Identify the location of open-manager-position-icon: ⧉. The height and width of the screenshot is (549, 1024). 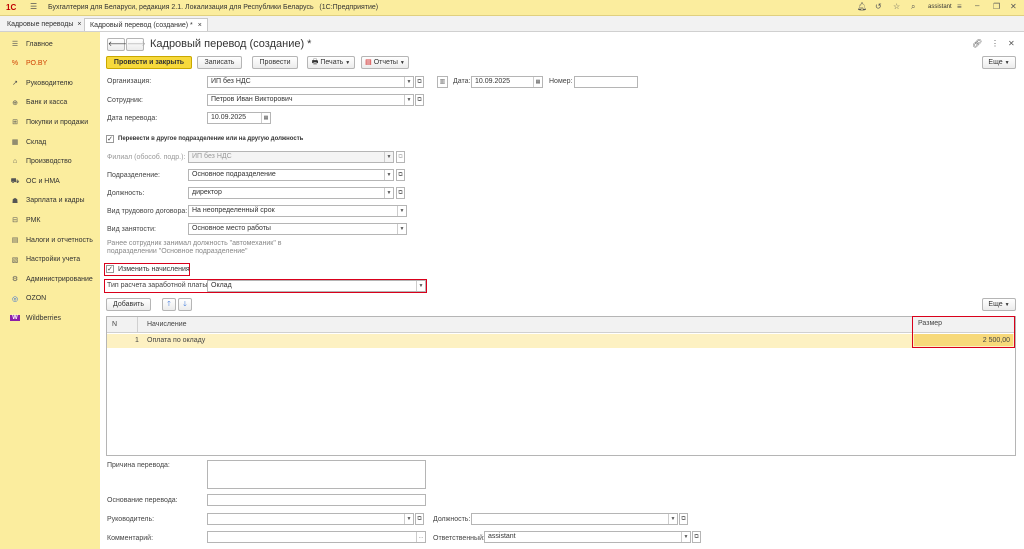
(683, 519).